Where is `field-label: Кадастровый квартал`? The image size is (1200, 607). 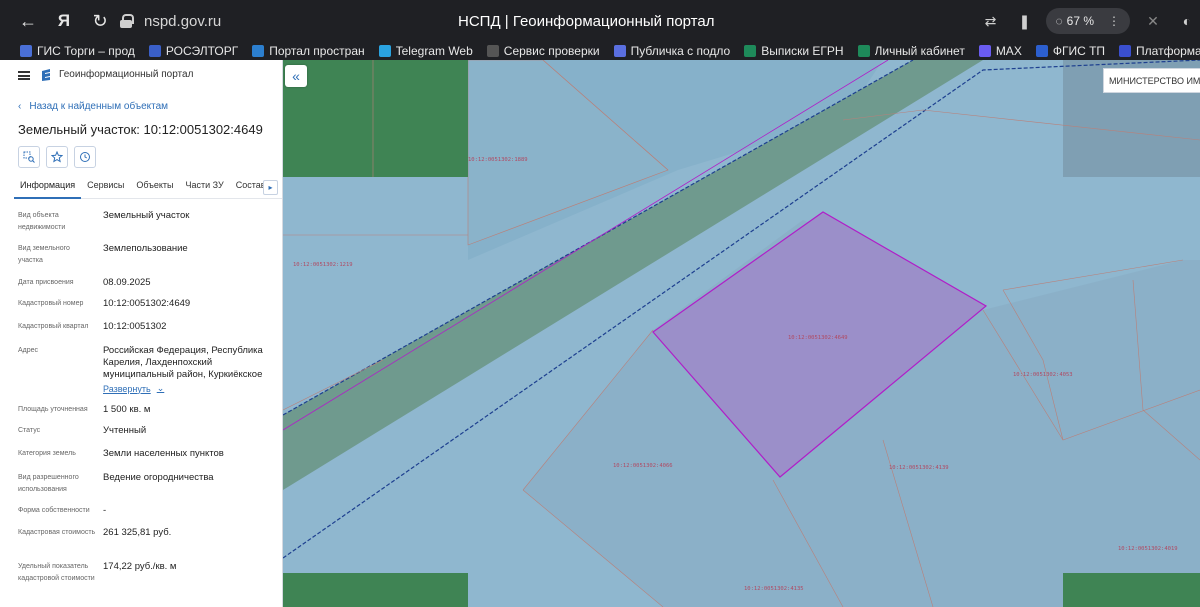 field-label: Кадастровый квартал is located at coordinates (53, 326).